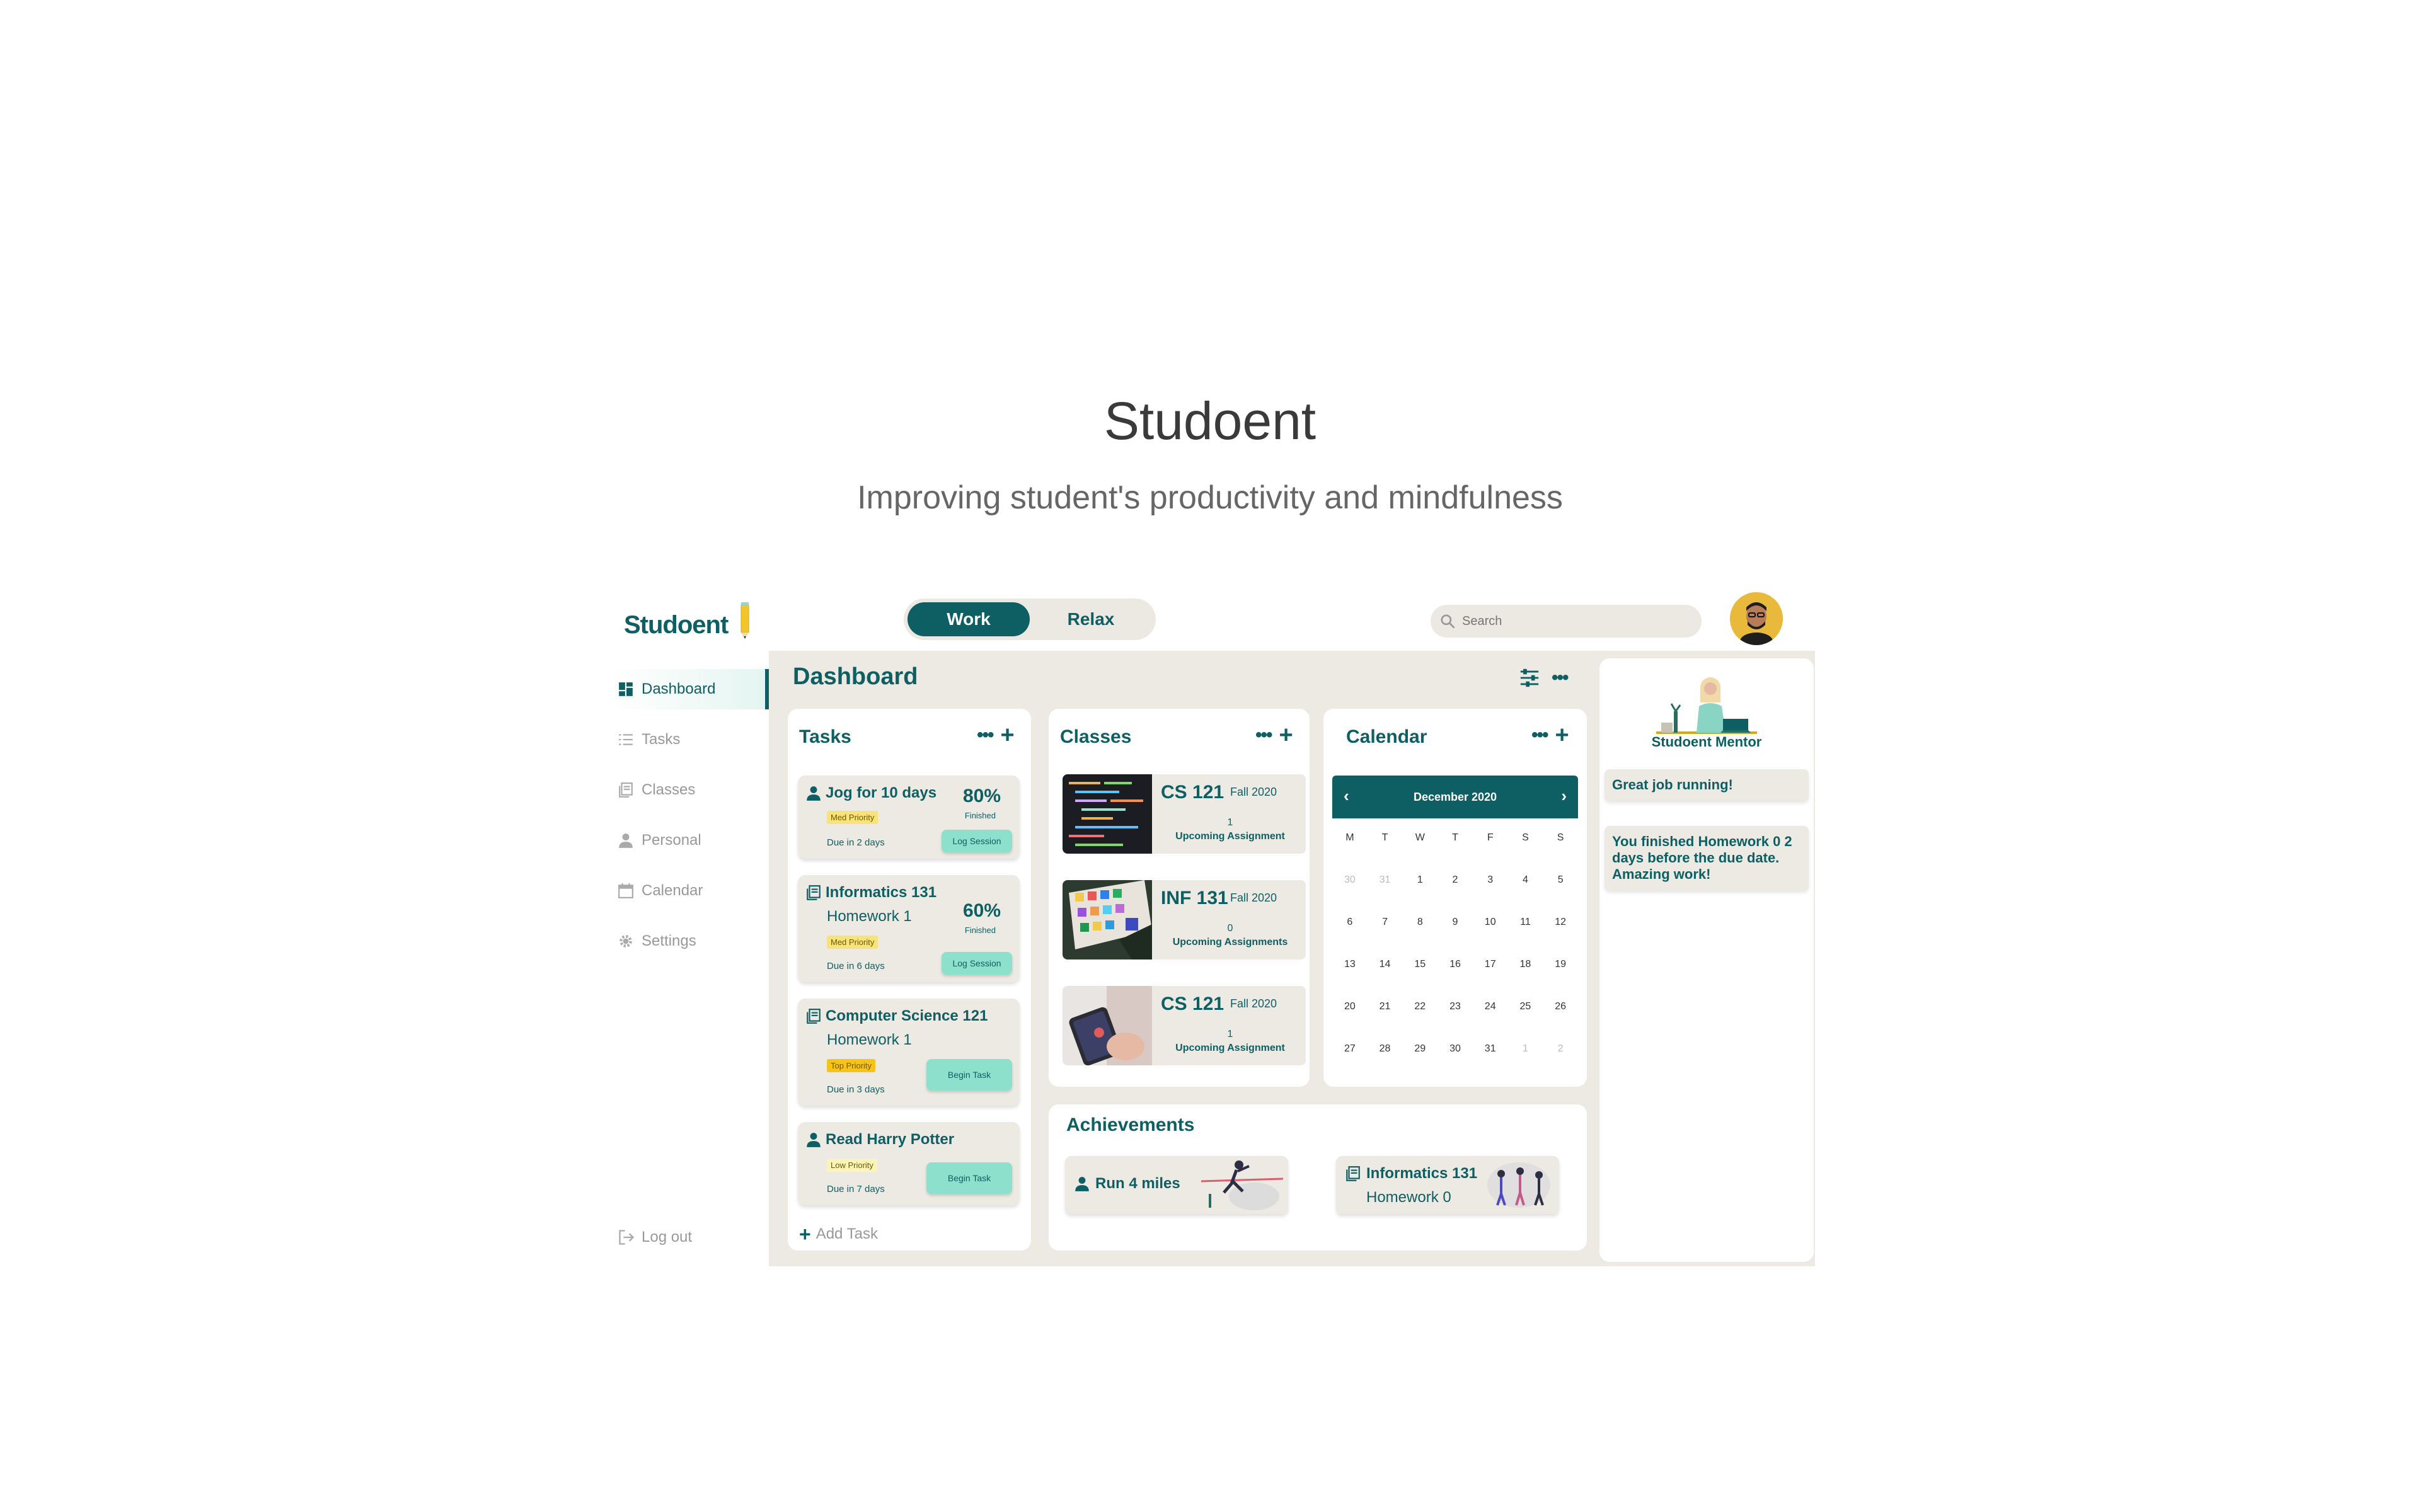  Describe the element at coordinates (679, 688) in the screenshot. I see `sidebar-item-label: Dashboard` at that location.